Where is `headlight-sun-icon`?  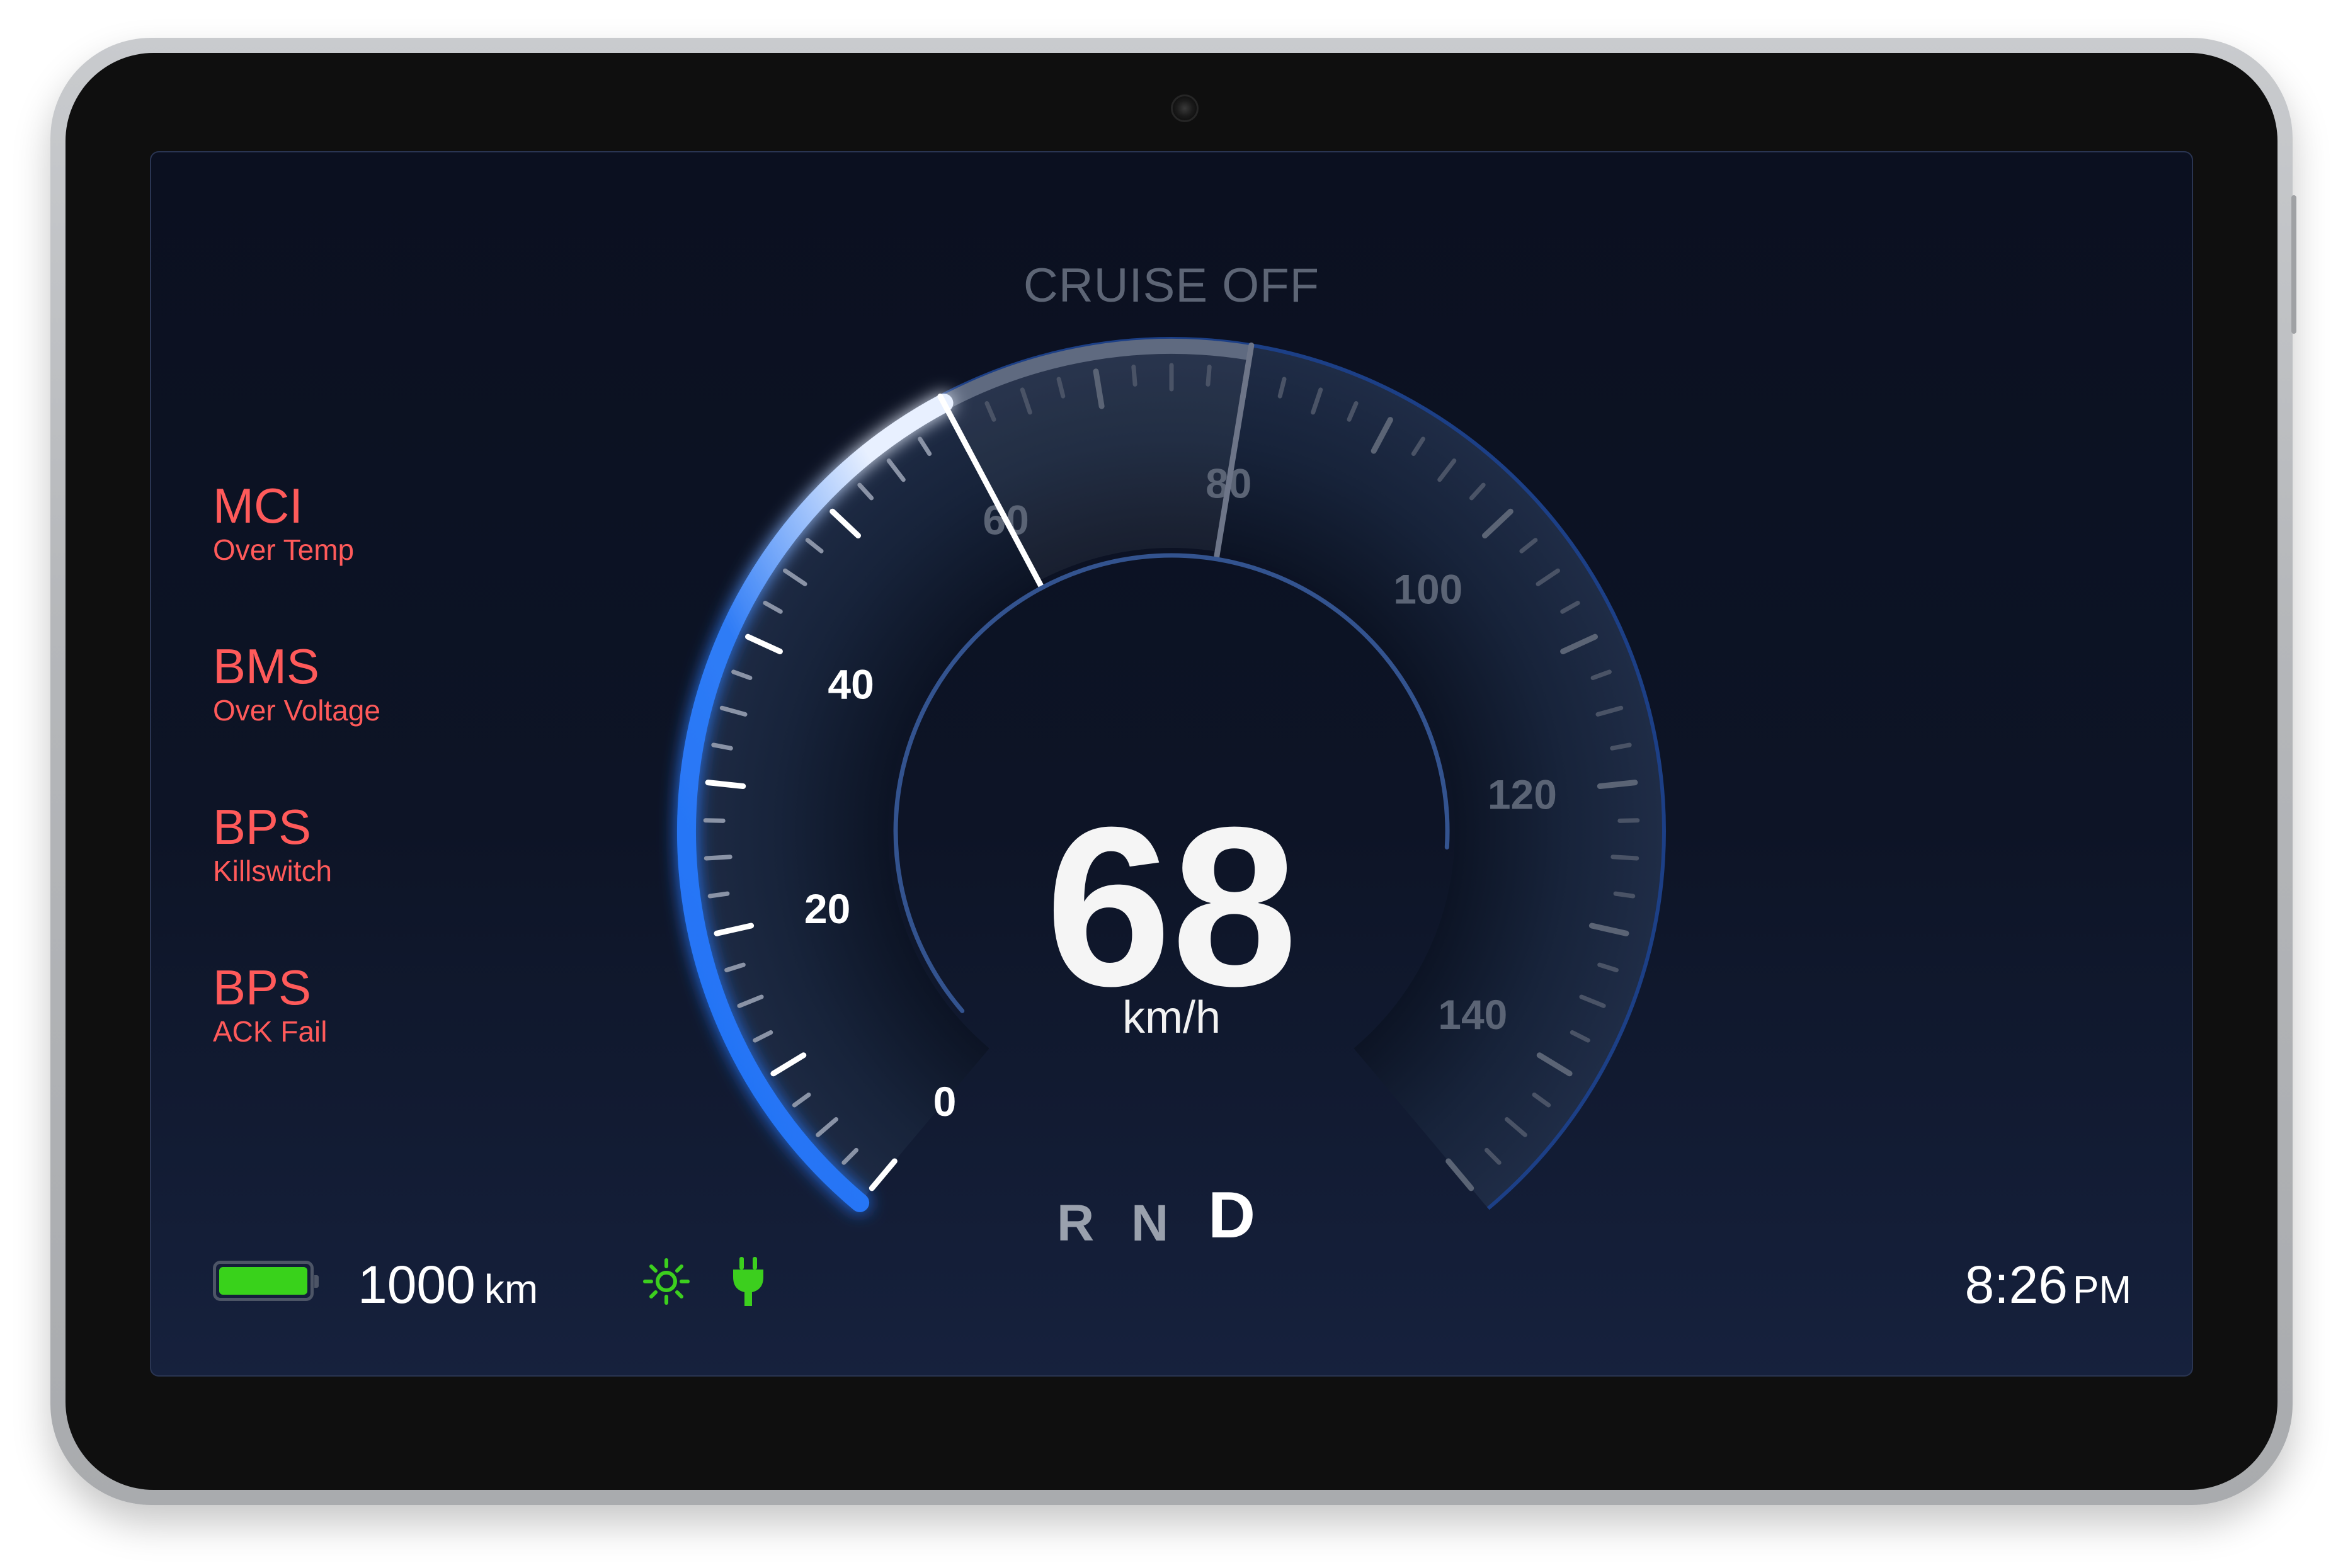
headlight-sun-icon is located at coordinates (666, 1281).